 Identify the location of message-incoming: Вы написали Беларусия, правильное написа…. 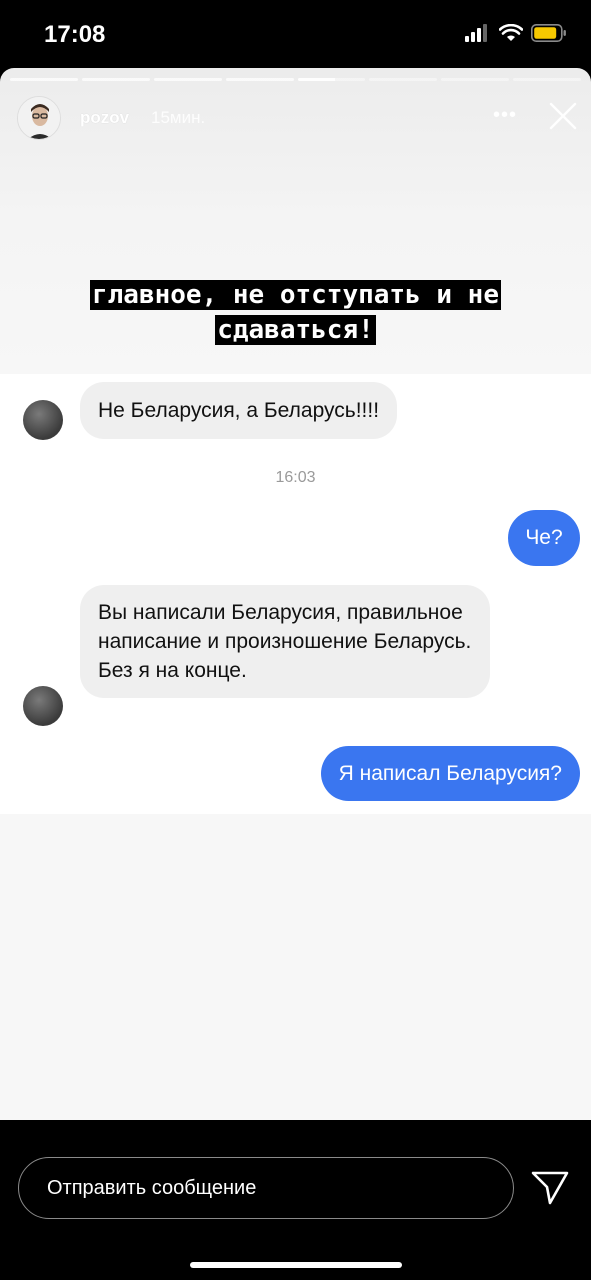
(285, 641).